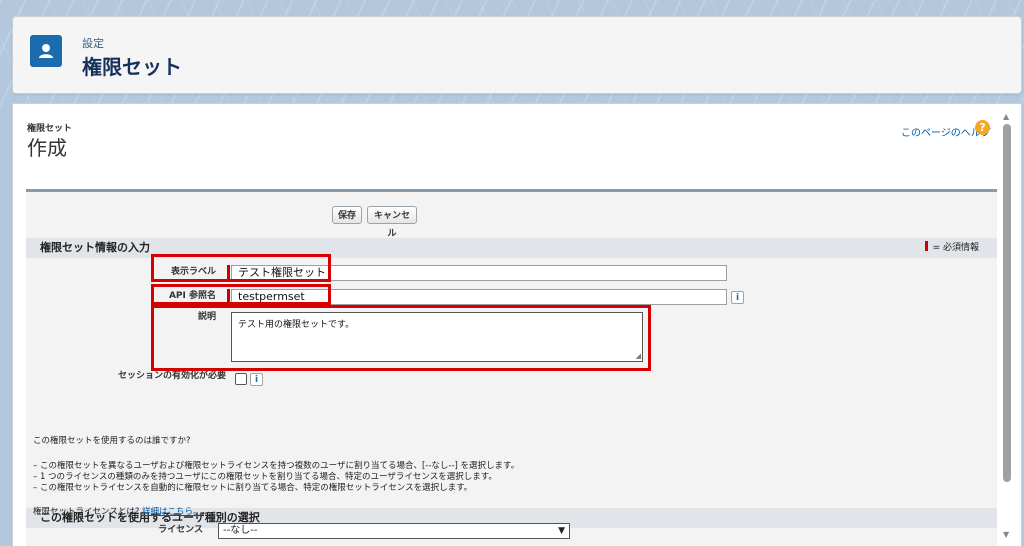 This screenshot has height=546, width=1024. I want to click on scrollbar: ▲ ▼, so click(1009, 325).